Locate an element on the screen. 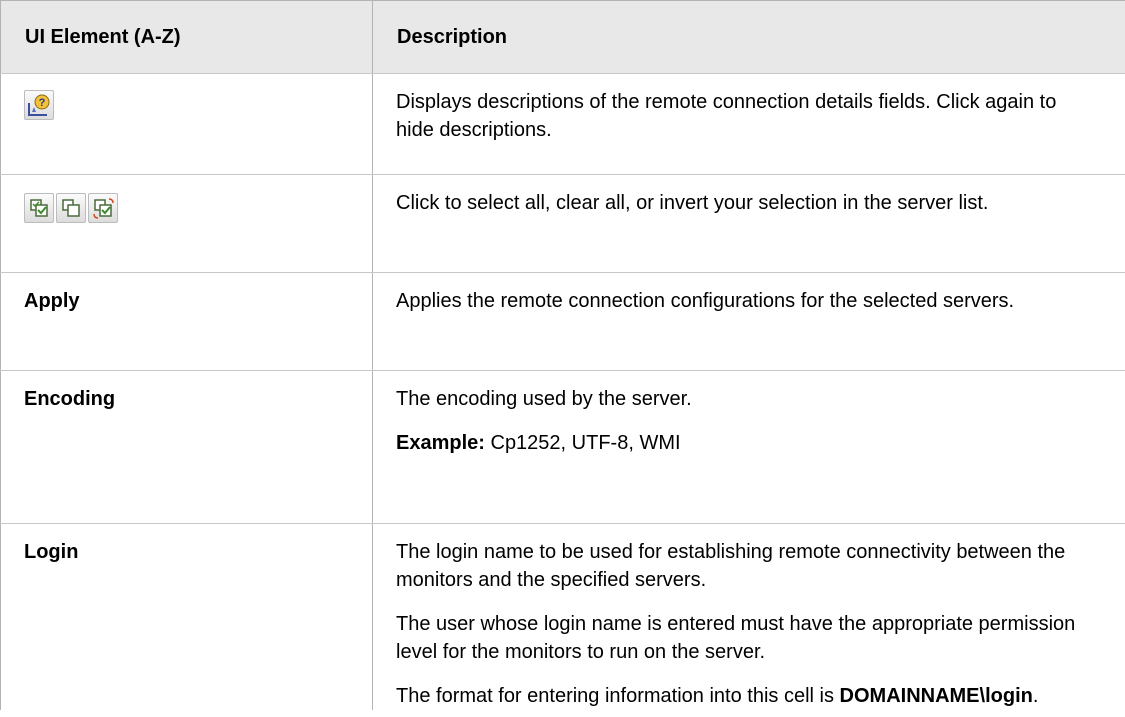 Image resolution: width=1125 pixels, height=717 pixels. ui-element-cell is located at coordinates (186, 223).